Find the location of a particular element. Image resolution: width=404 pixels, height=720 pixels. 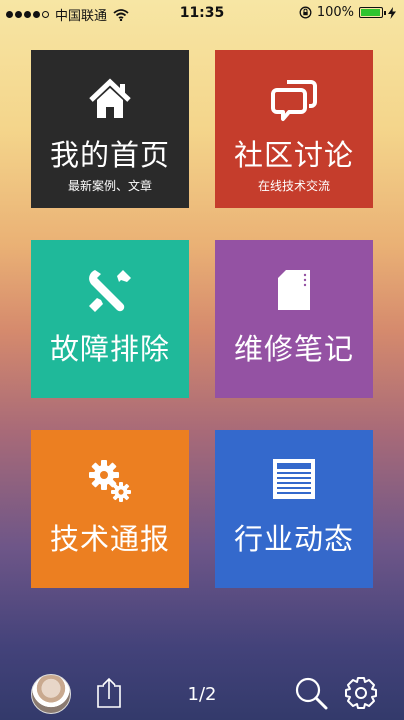

home-icon is located at coordinates (110, 101).